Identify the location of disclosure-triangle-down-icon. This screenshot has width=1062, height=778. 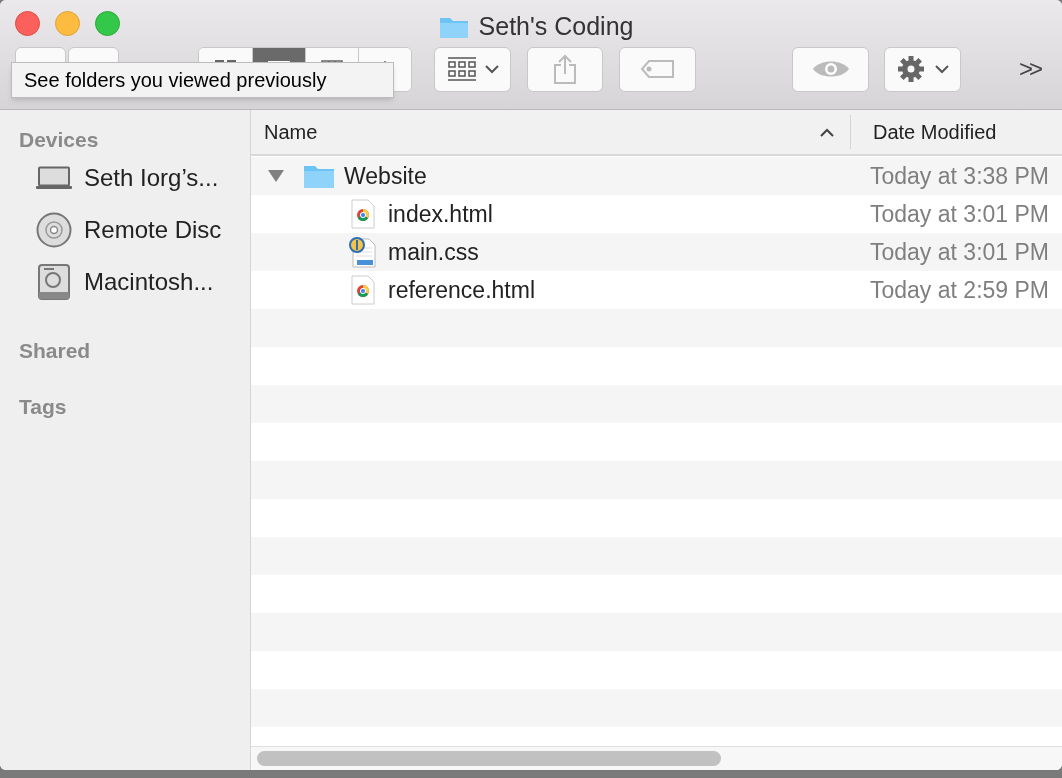
(276, 176).